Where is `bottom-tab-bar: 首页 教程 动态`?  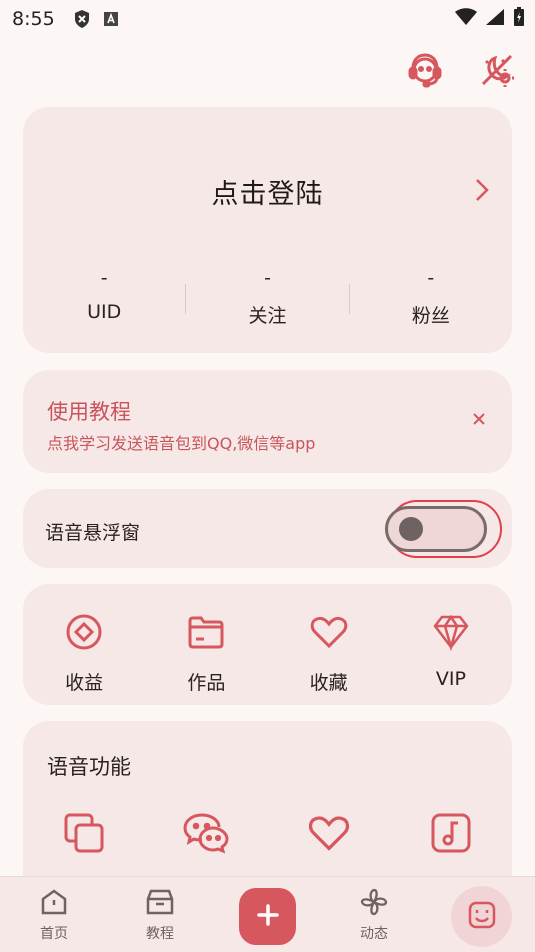 bottom-tab-bar: 首页 教程 动态 is located at coordinates (267, 914).